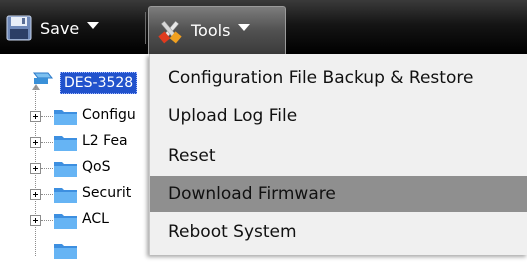 The height and width of the screenshot is (264, 527). I want to click on toolbar-separator, so click(145, 28).